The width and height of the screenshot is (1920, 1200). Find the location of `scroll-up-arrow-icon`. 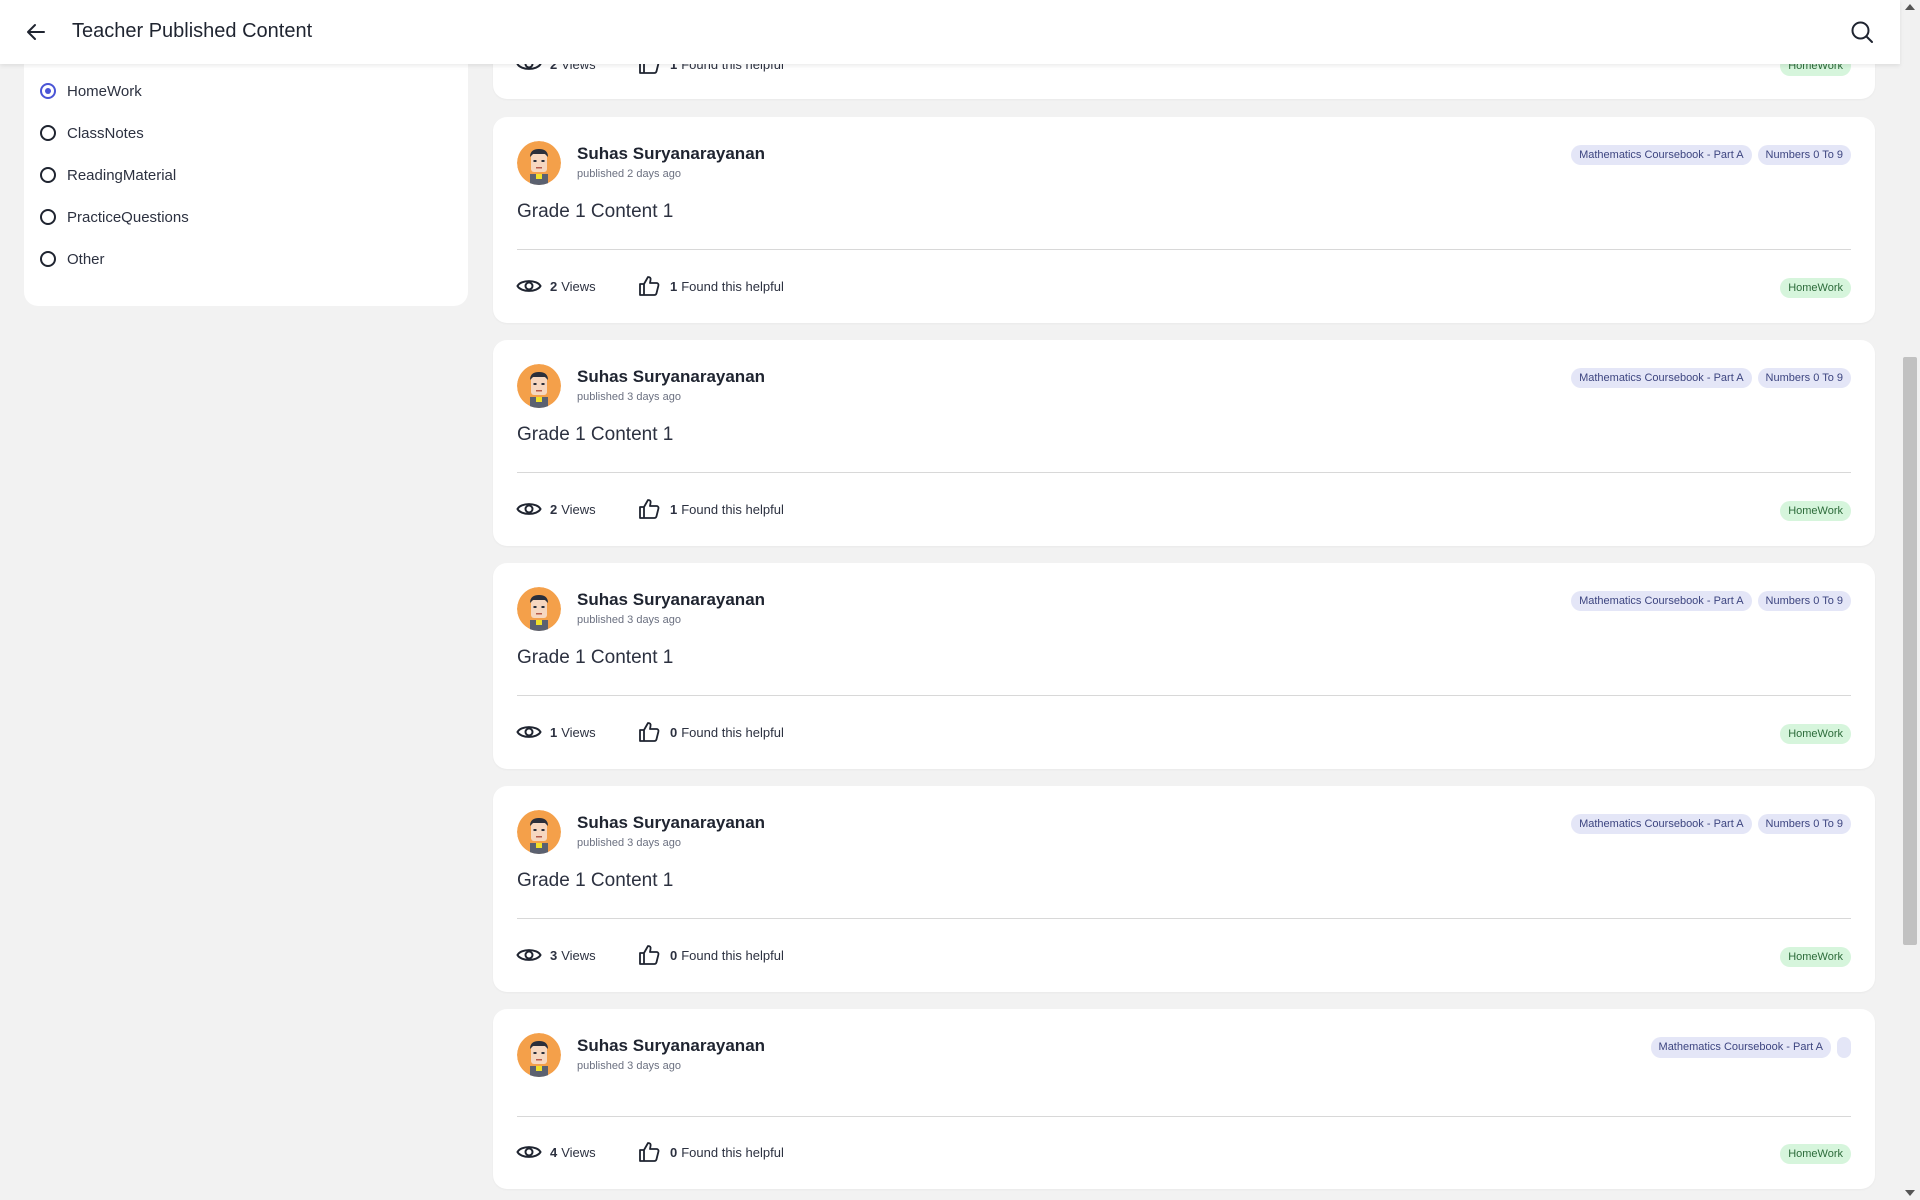

scroll-up-arrow-icon is located at coordinates (1910, 7).